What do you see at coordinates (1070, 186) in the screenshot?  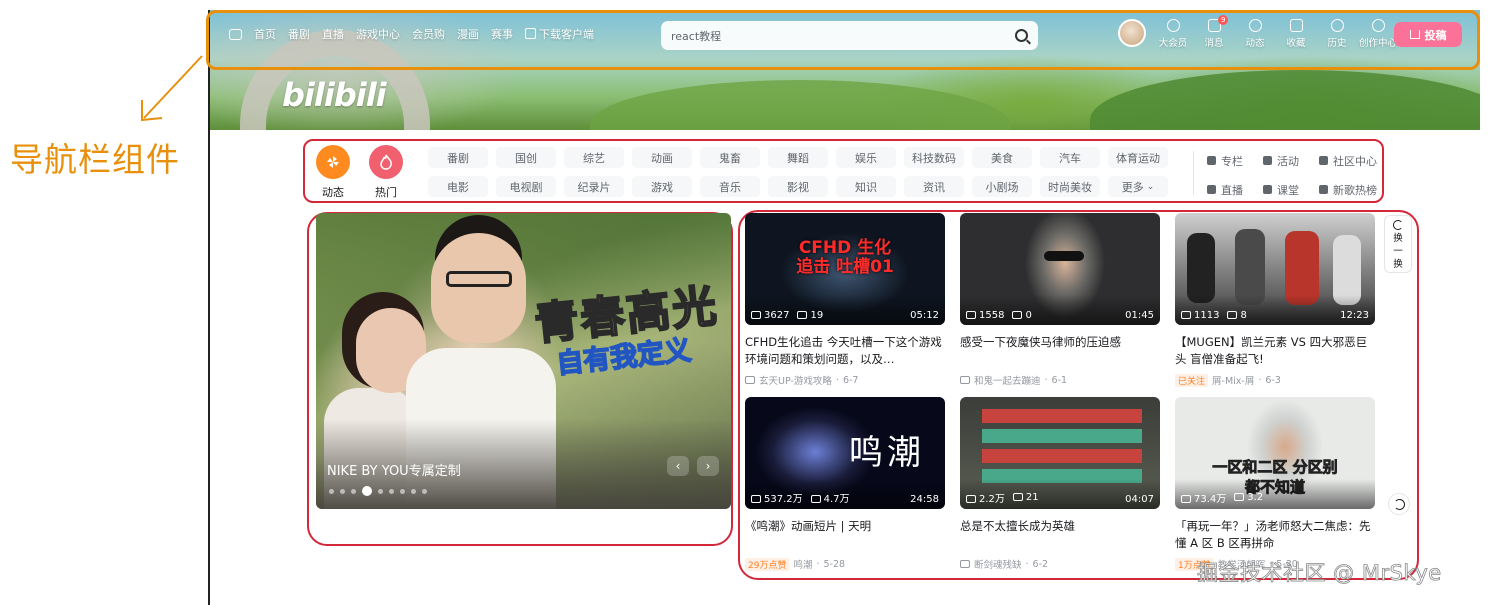 I see `category-fashion: 时尚美妆` at bounding box center [1070, 186].